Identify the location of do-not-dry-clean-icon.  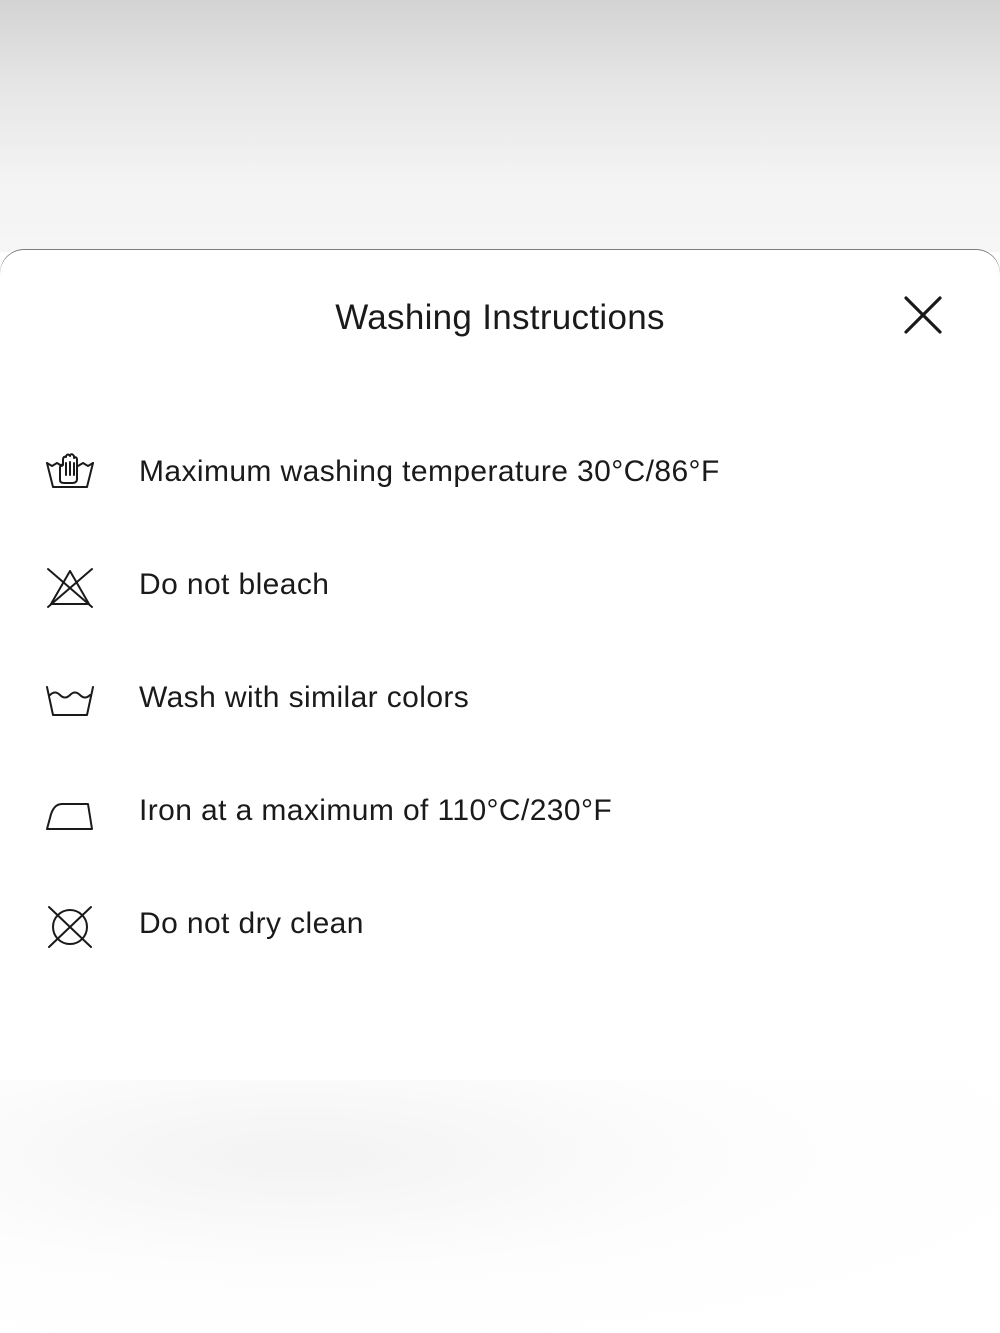
(70, 927).